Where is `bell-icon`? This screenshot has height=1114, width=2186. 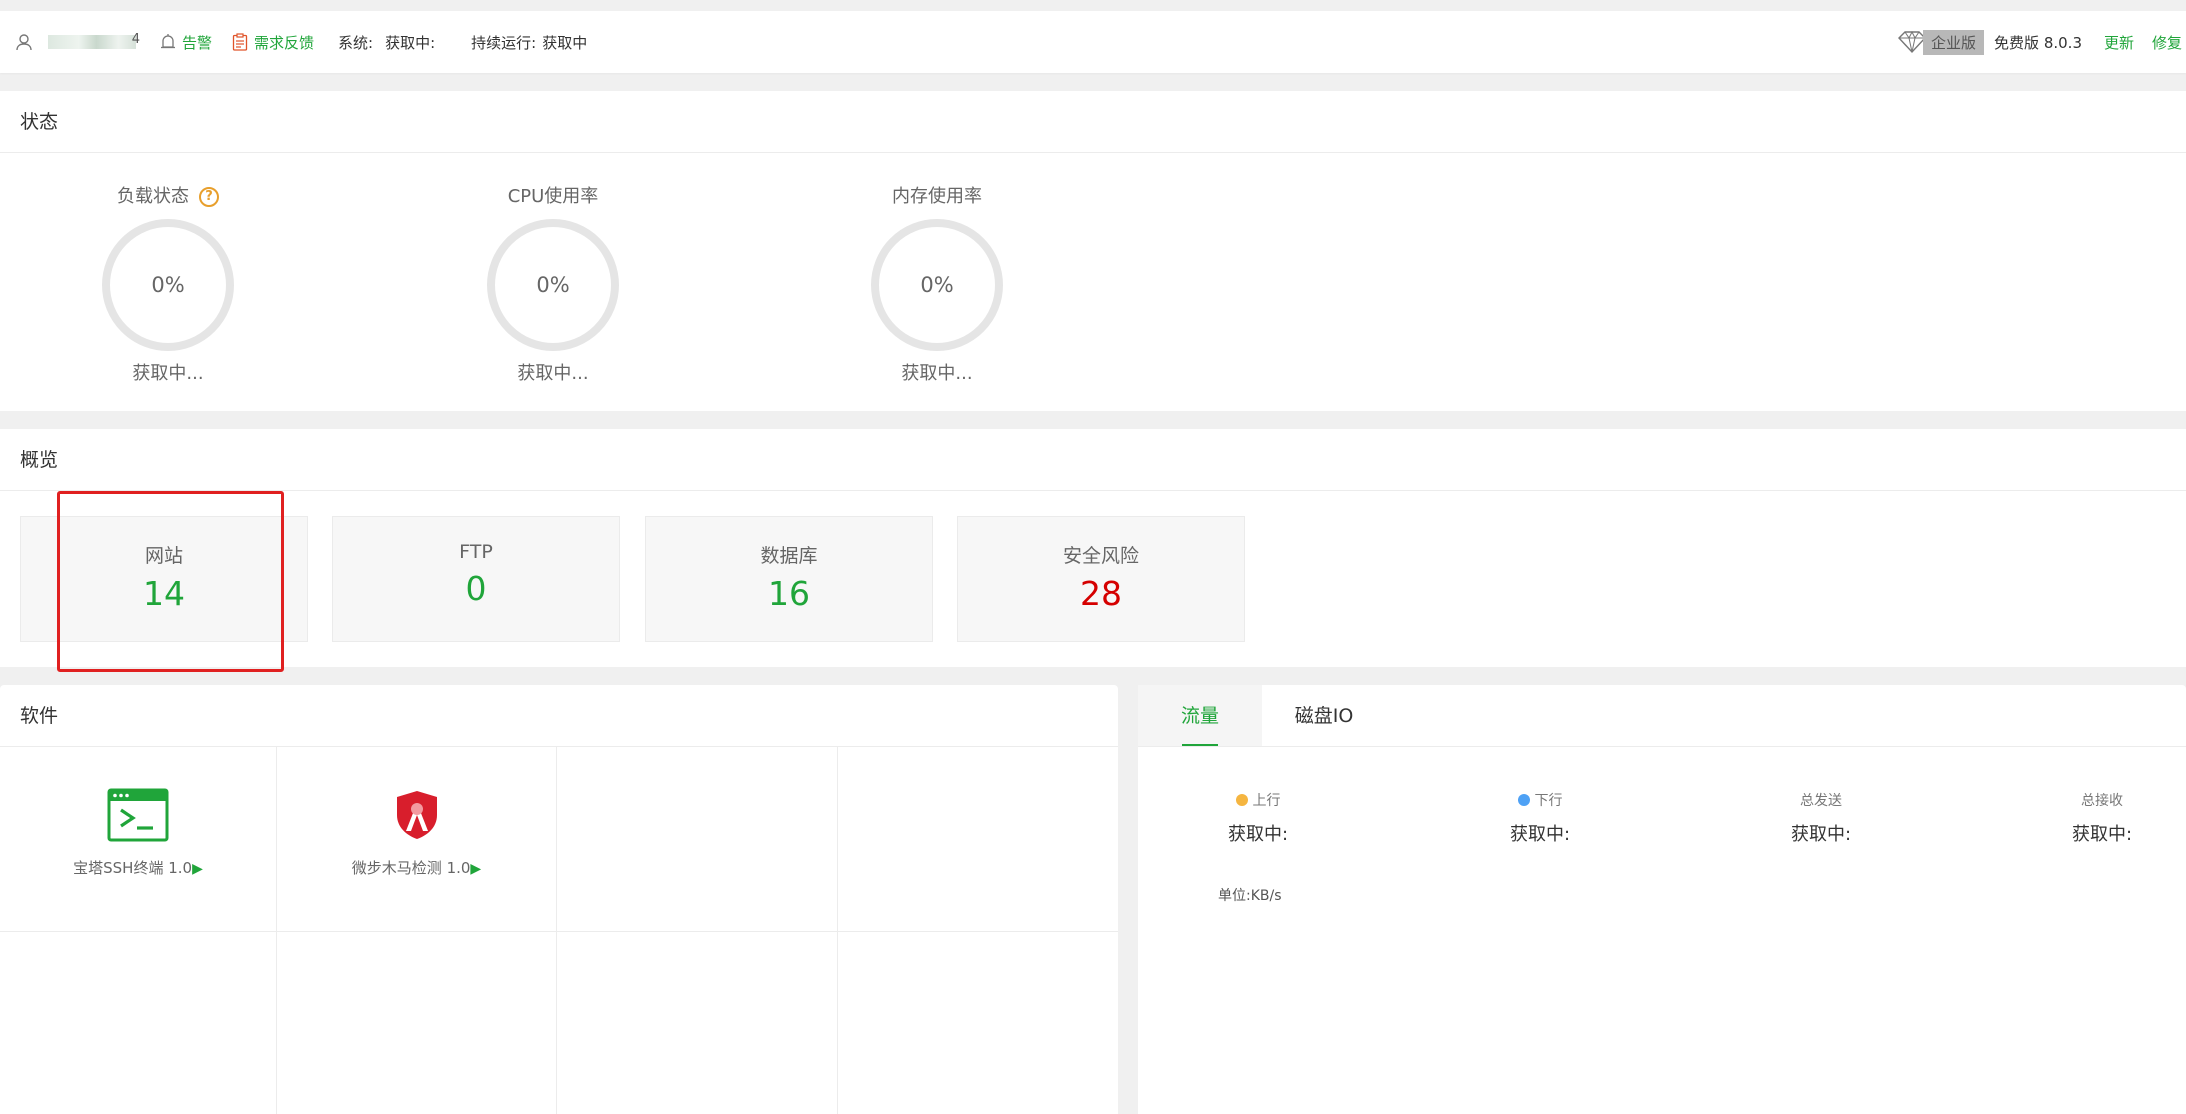 bell-icon is located at coordinates (168, 41).